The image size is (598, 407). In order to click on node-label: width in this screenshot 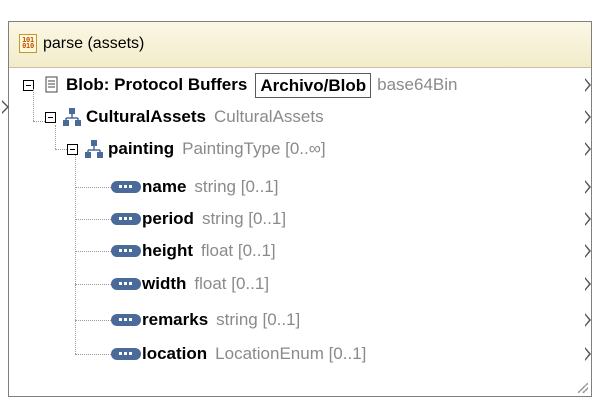, I will do `click(164, 283)`.